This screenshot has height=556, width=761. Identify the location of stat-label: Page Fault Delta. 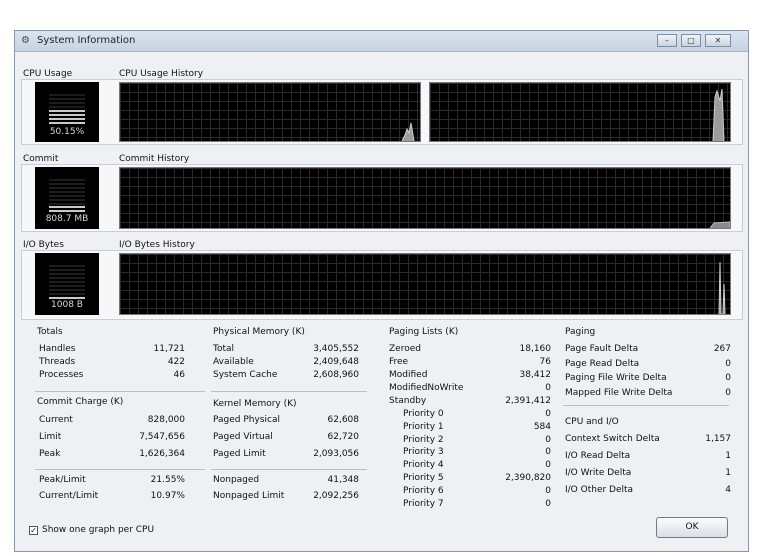
(602, 349).